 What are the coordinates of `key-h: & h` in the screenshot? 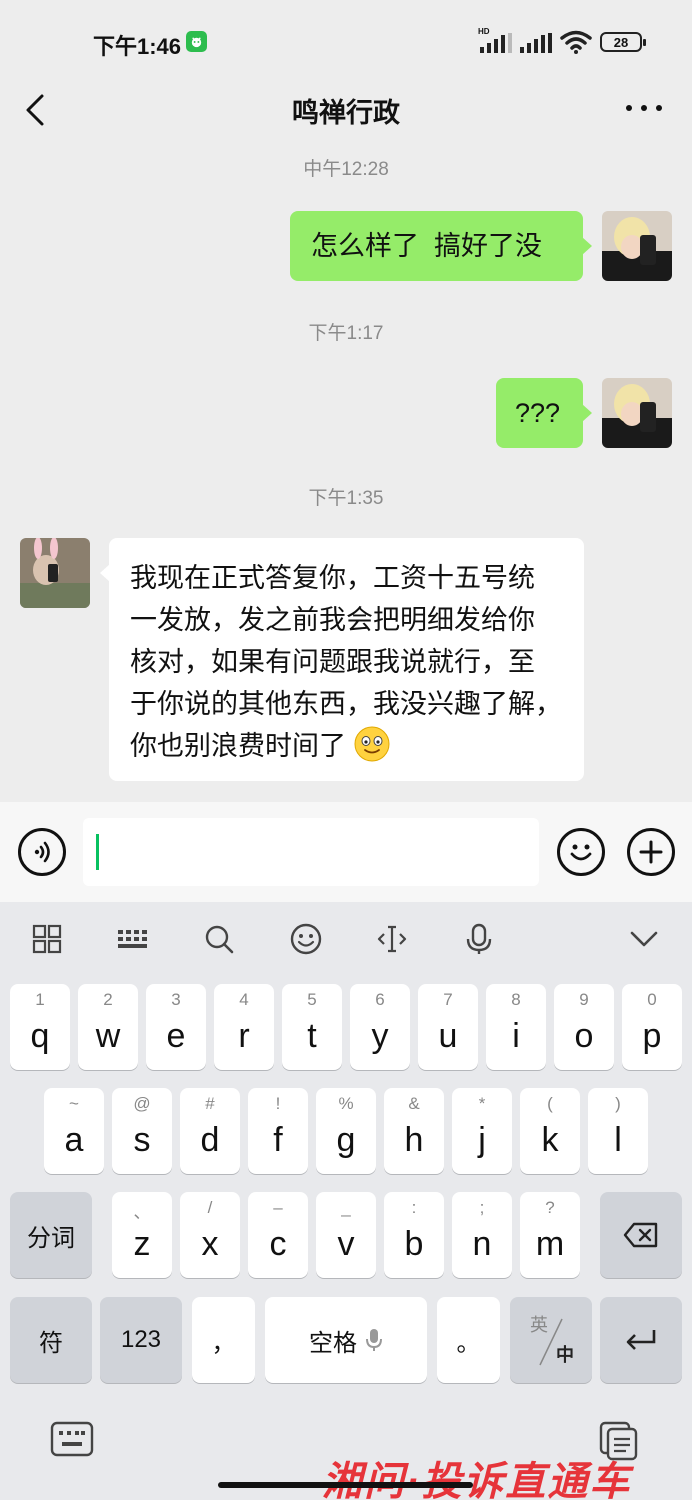 It's located at (414, 1131).